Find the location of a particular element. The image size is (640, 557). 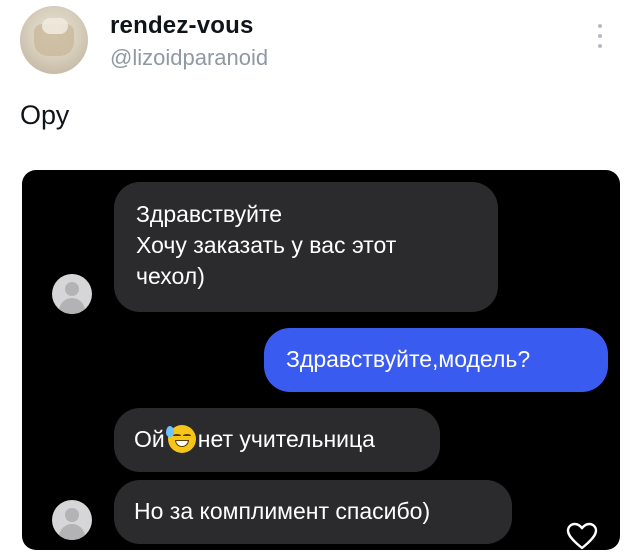

user-handle: @lizoidparanoid is located at coordinates (189, 58).